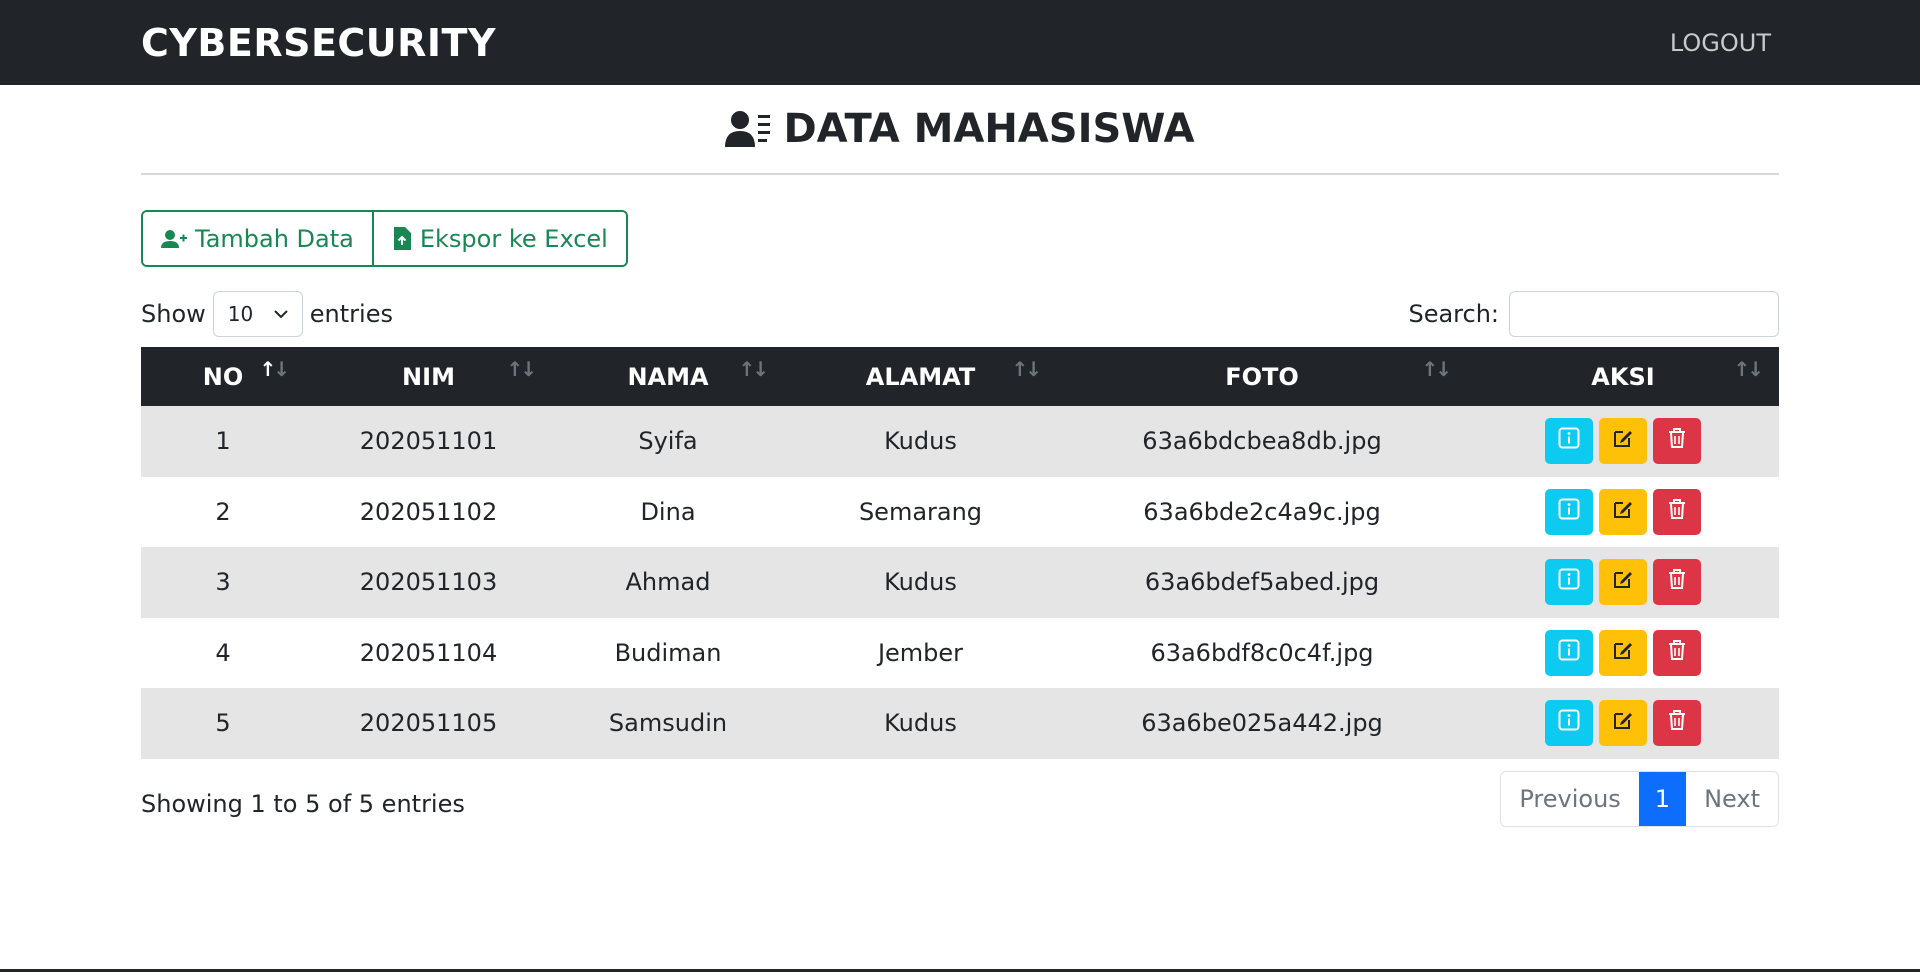 Image resolution: width=1920 pixels, height=972 pixels. I want to click on cell-alamat: Semarang, so click(920, 511).